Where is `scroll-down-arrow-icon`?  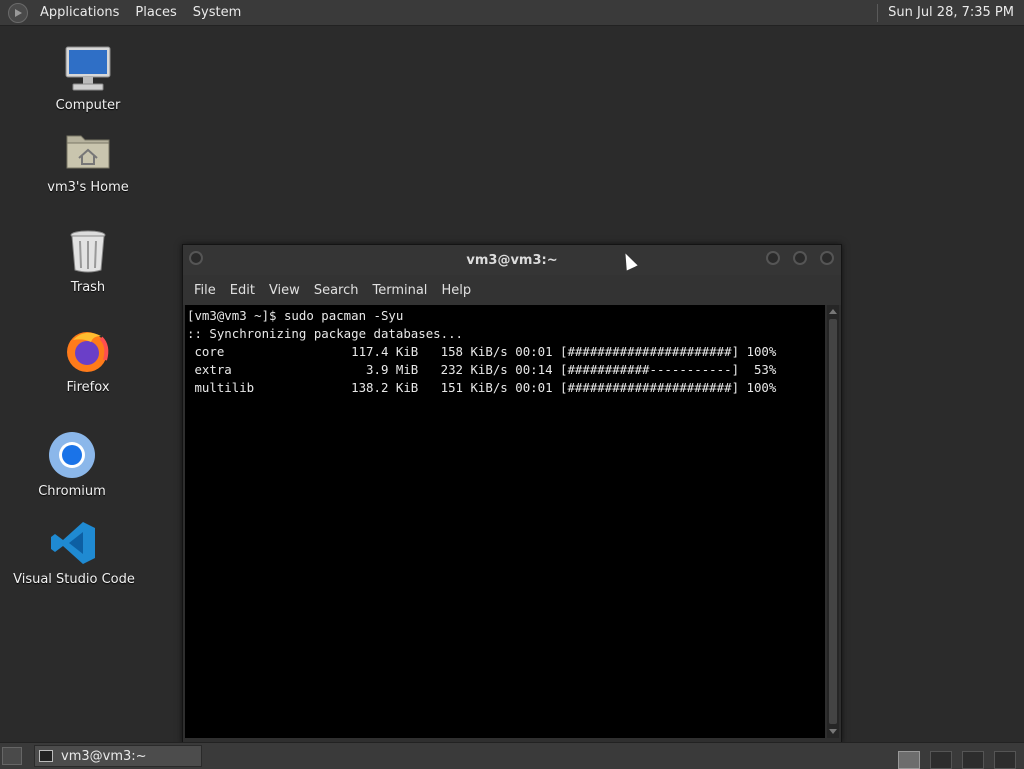 scroll-down-arrow-icon is located at coordinates (833, 731).